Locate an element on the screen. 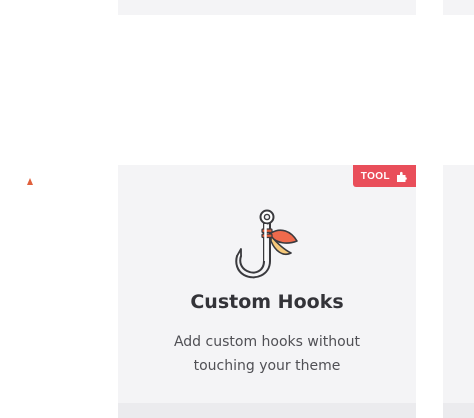 The image size is (474, 418). card-title: Custom Hooks is located at coordinates (267, 302).